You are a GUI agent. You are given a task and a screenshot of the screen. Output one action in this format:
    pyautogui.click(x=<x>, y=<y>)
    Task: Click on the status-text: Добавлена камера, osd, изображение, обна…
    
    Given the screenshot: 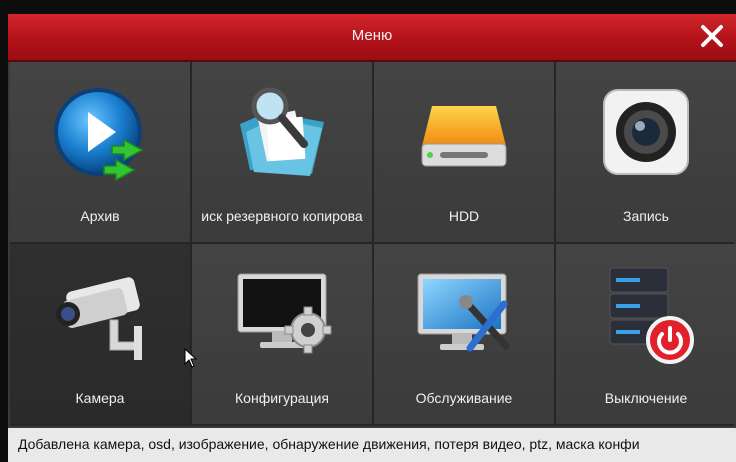 What is the action you would take?
    pyautogui.click(x=329, y=444)
    